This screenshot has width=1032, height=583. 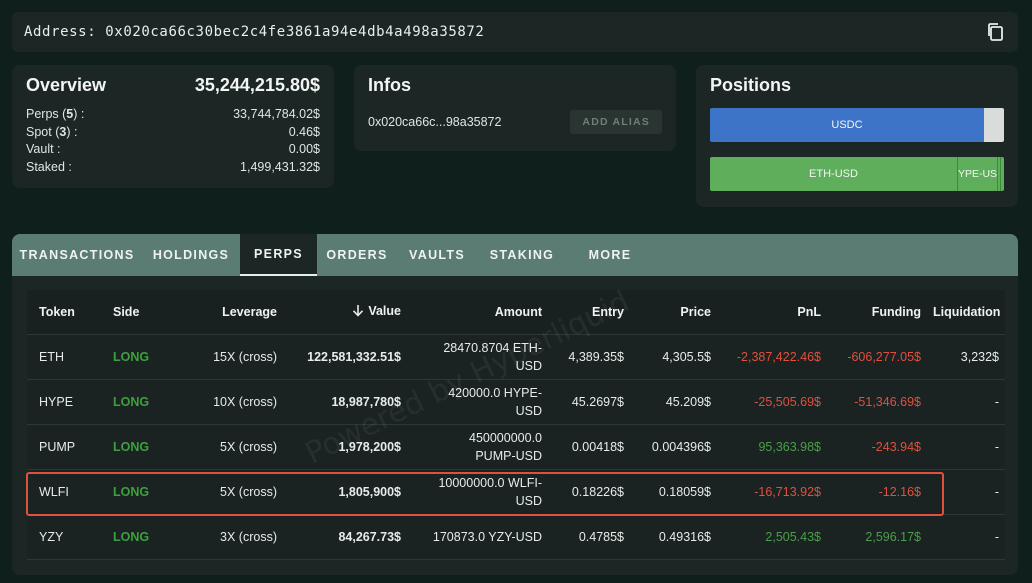 What do you see at coordinates (345, 312) in the screenshot?
I see `header-value: Value` at bounding box center [345, 312].